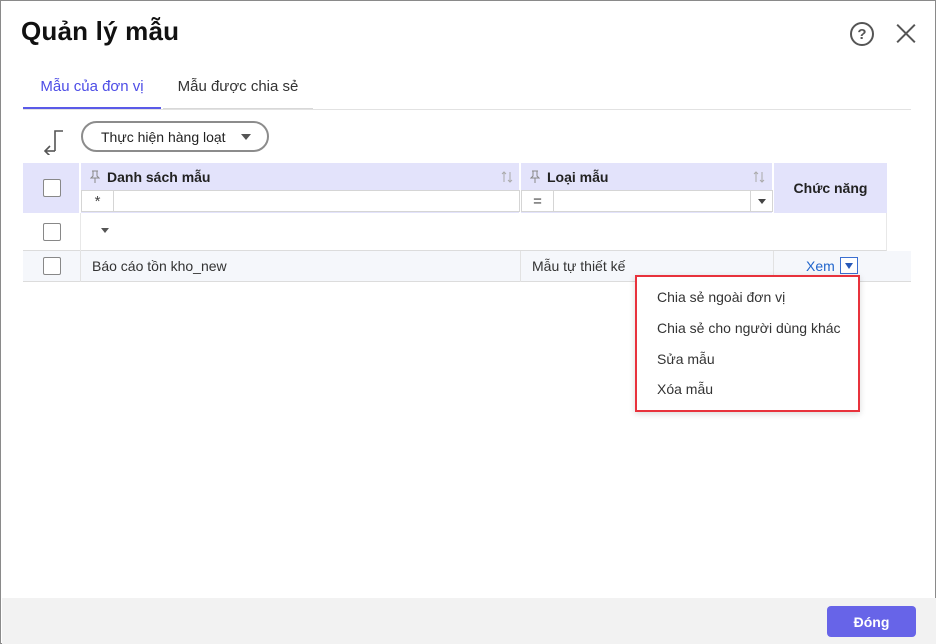 The height and width of the screenshot is (644, 936). I want to click on header-select-cell, so click(51, 188).